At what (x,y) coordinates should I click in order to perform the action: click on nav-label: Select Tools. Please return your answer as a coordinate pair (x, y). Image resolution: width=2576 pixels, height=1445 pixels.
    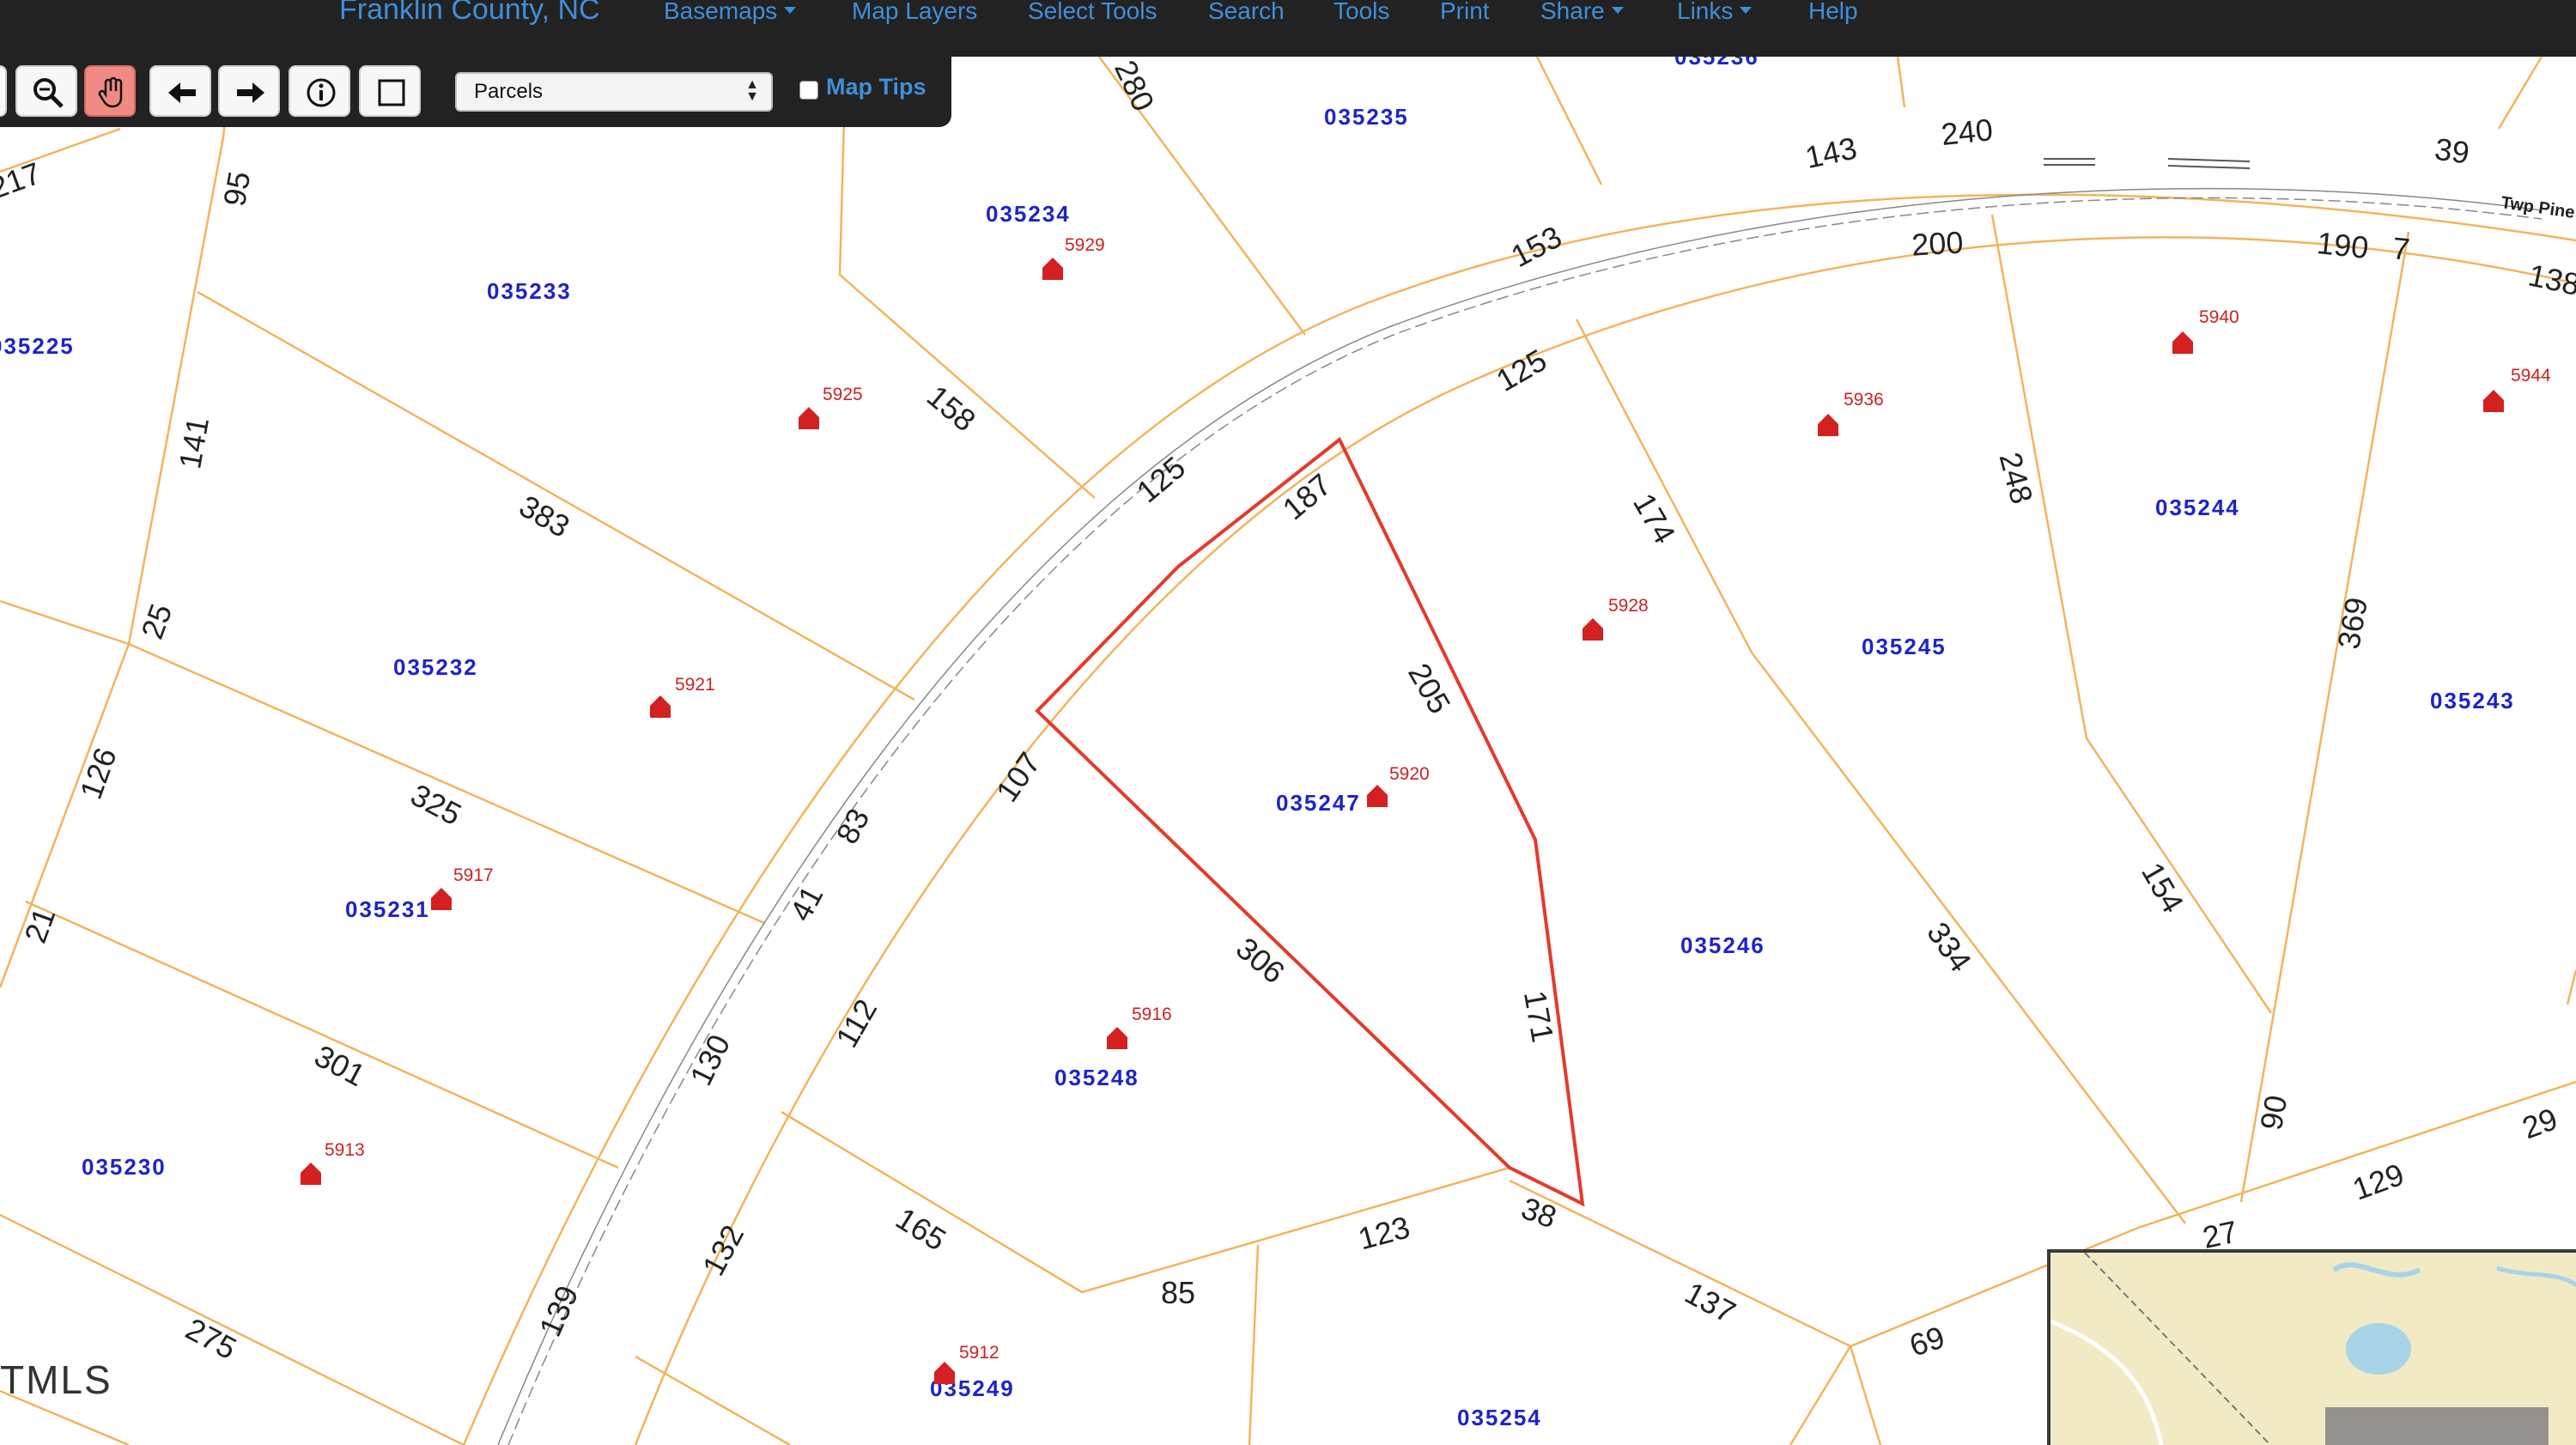
    Looking at the image, I should click on (1092, 12).